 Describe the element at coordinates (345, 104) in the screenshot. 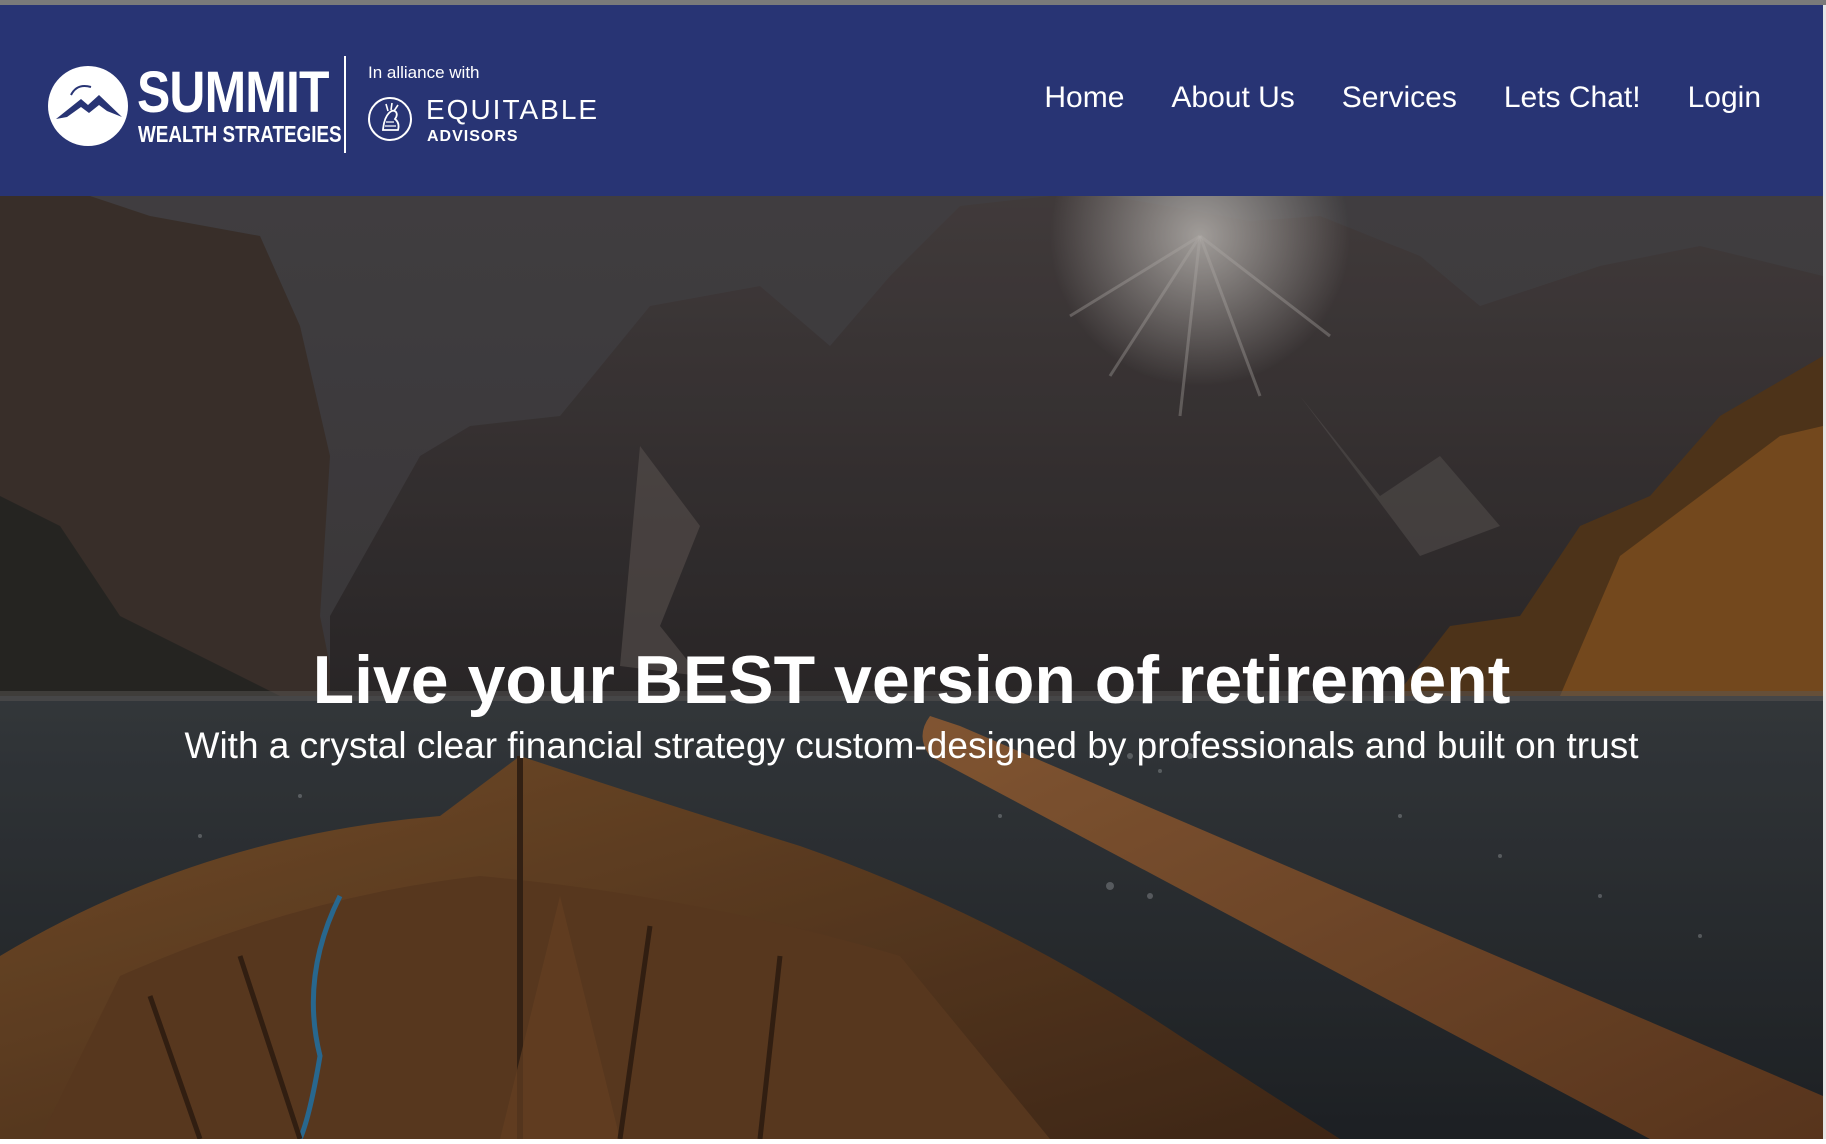

I see `brand-divider` at that location.